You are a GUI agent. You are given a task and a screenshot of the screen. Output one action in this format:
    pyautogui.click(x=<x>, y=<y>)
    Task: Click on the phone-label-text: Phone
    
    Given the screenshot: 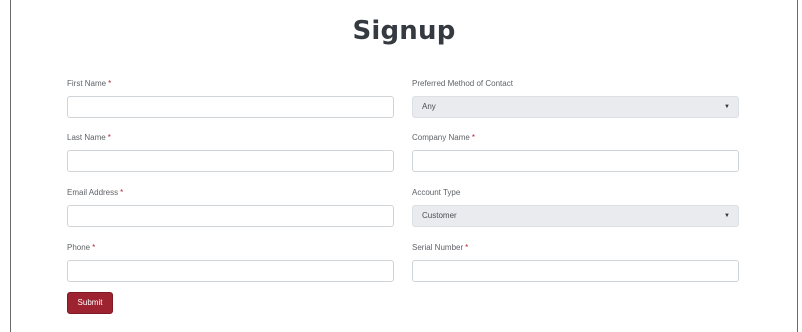 What is the action you would take?
    pyautogui.click(x=79, y=247)
    